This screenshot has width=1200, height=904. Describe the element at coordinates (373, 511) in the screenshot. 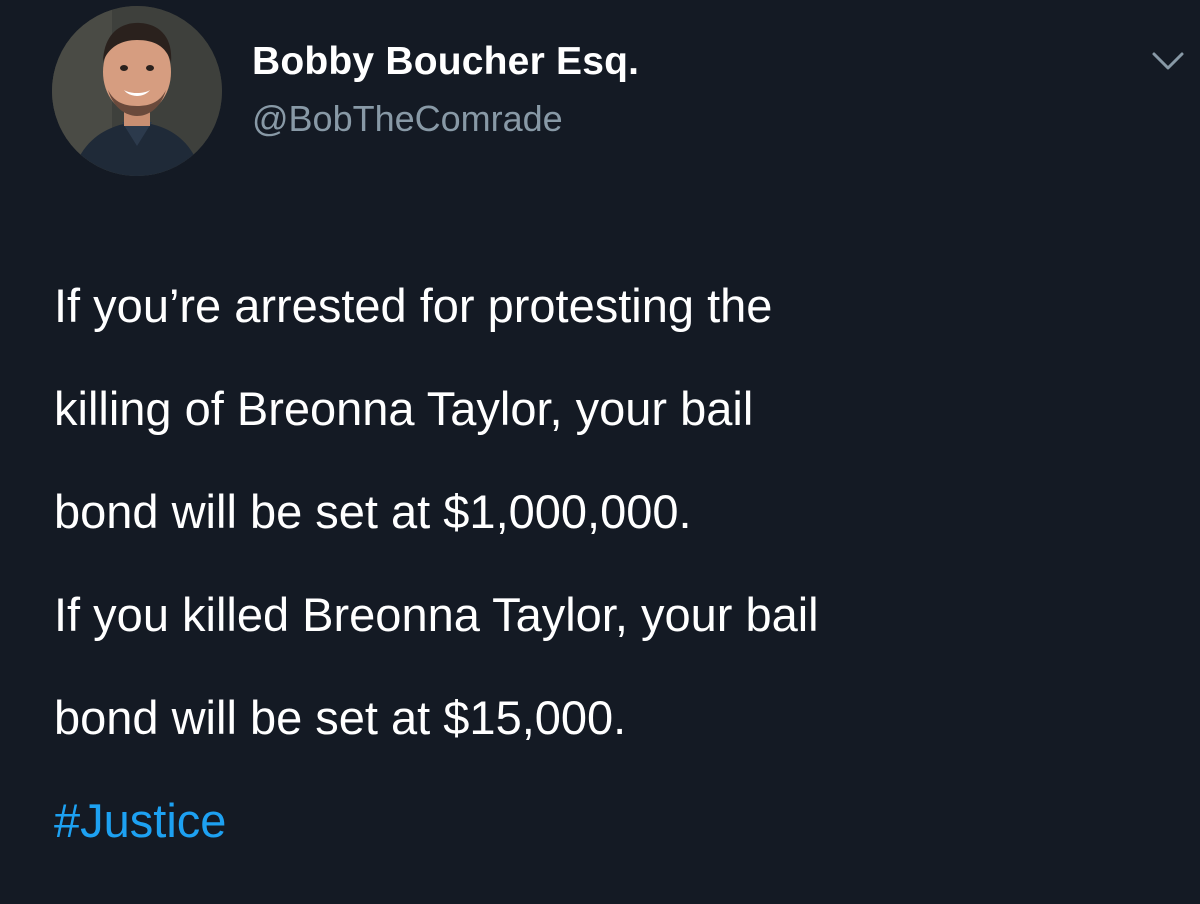

I see `tweet-text-line: bond will be set at $1,000,000.` at that location.